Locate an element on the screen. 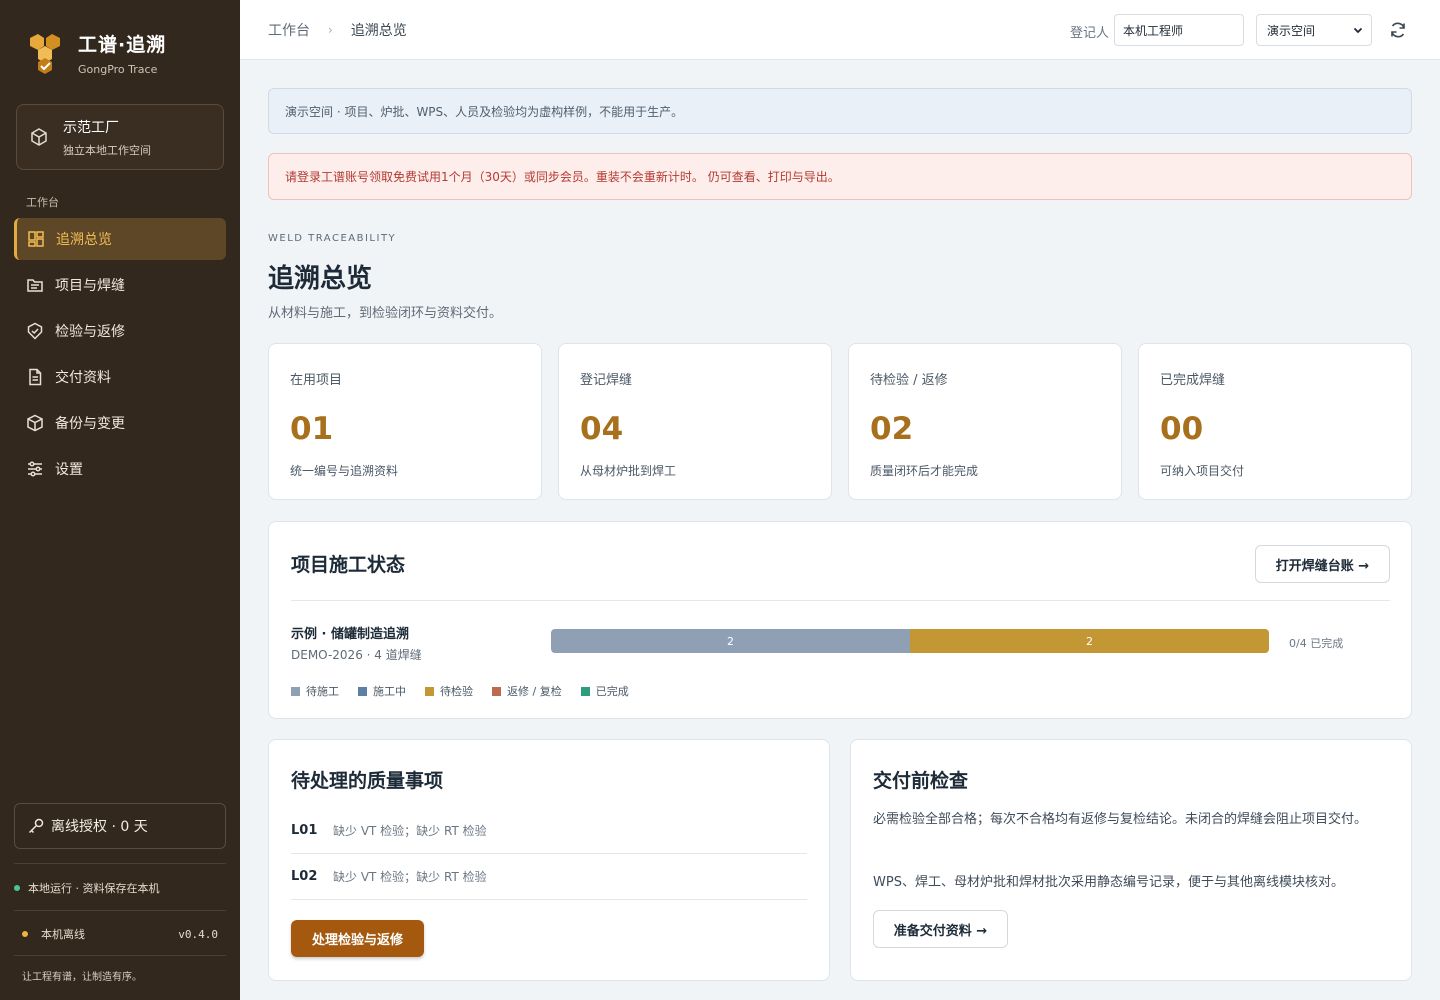 This screenshot has width=1440, height=1000. breadcrumb-root: 工作台 is located at coordinates (289, 30).